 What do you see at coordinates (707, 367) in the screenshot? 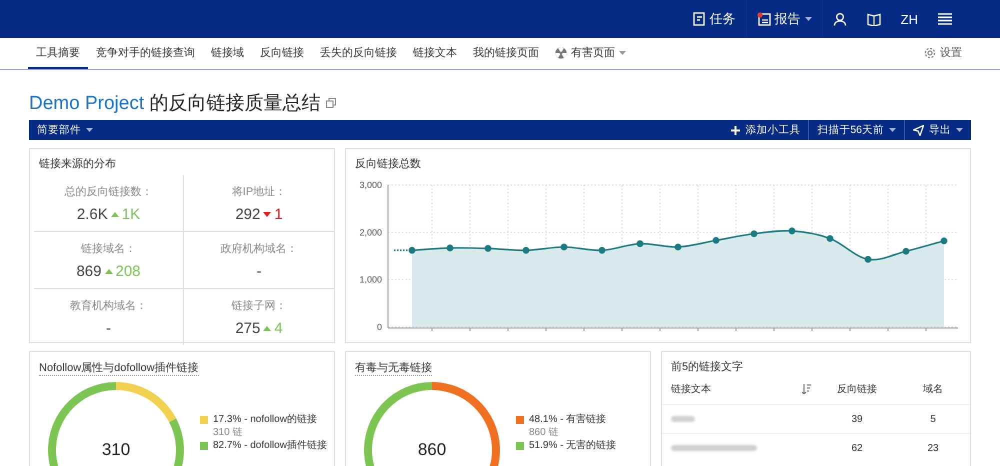
I see `card-title: 前5的链接文字` at bounding box center [707, 367].